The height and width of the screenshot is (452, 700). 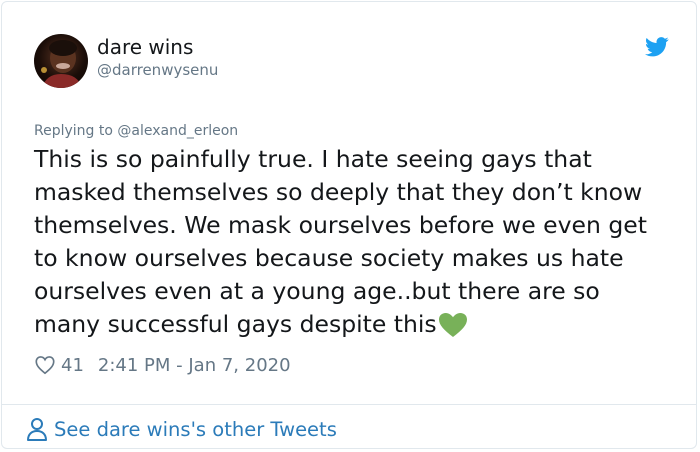 What do you see at coordinates (157, 70) in the screenshot?
I see `author-screen-name: @darrenwysenu` at bounding box center [157, 70].